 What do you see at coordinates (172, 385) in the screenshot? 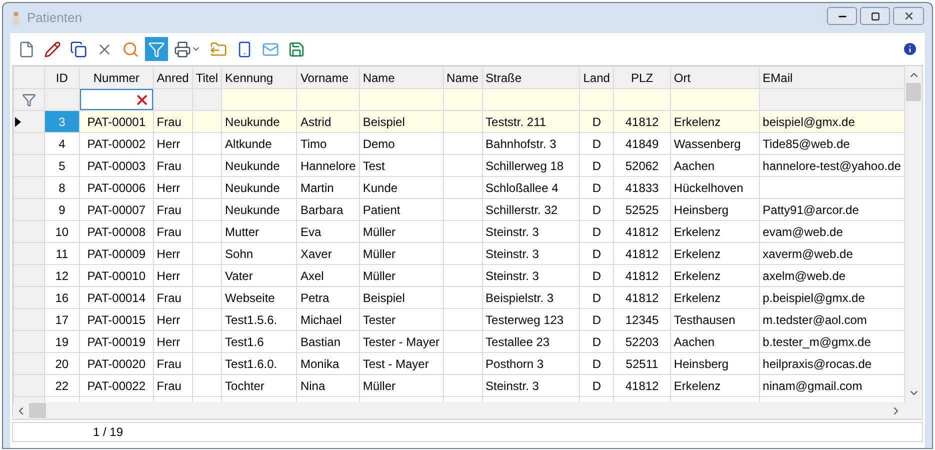
I see `table-cell: Frau` at bounding box center [172, 385].